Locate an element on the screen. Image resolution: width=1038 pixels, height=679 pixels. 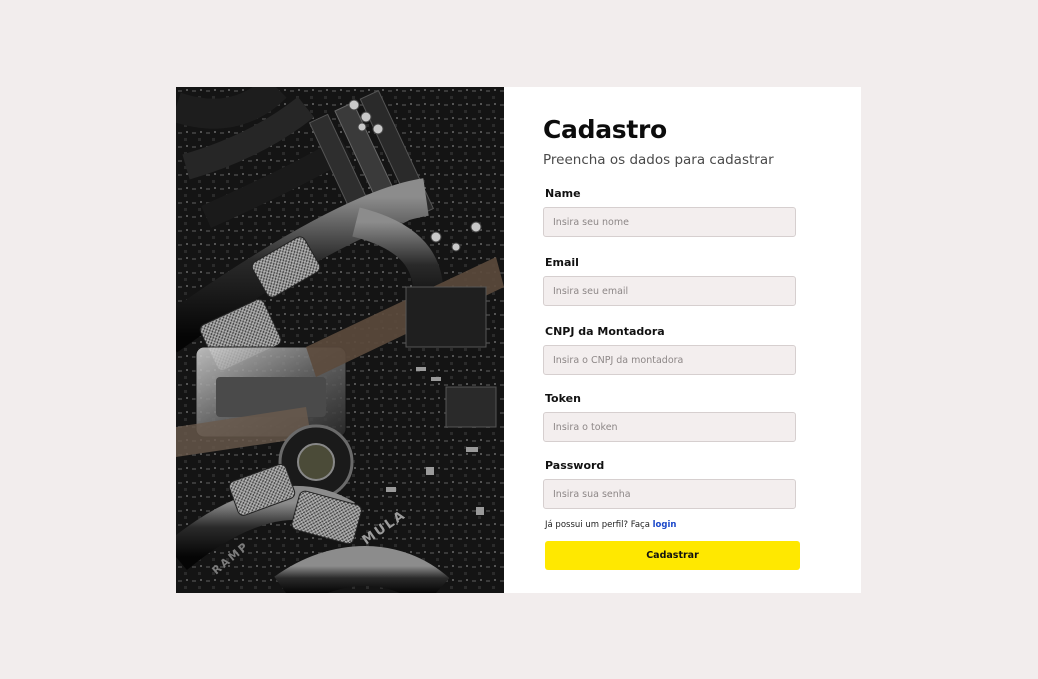
login-prompt: Já possui um perfil? Faça login is located at coordinates (610, 525).